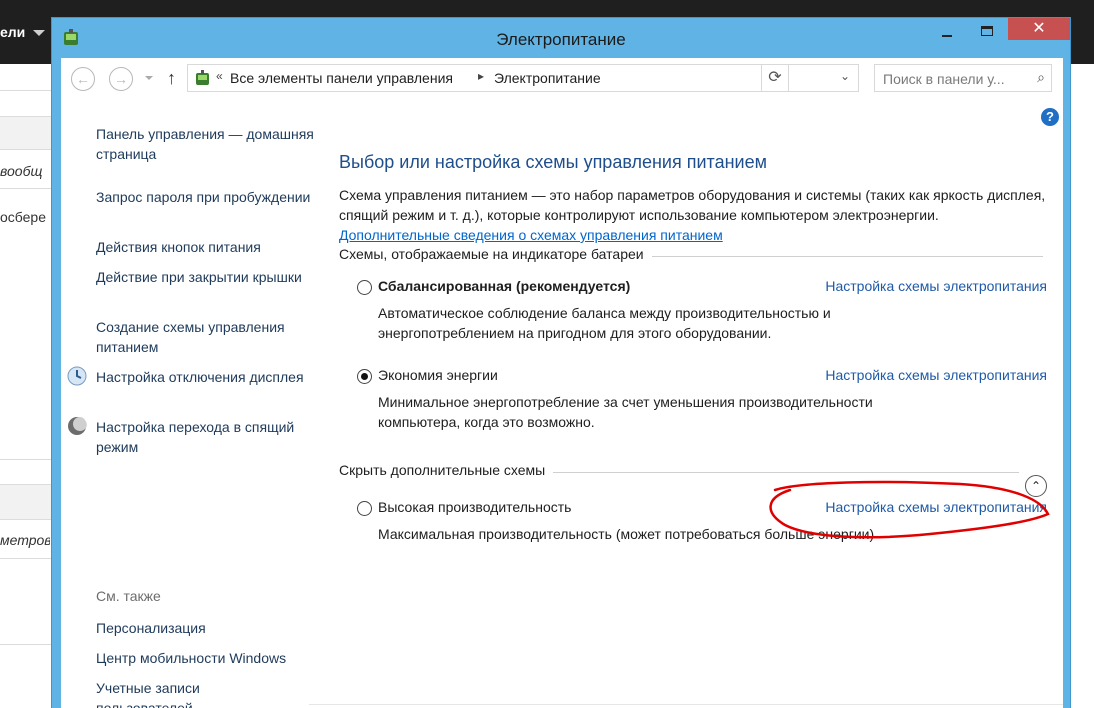  I want to click on up-button: ↑, so click(171, 78).